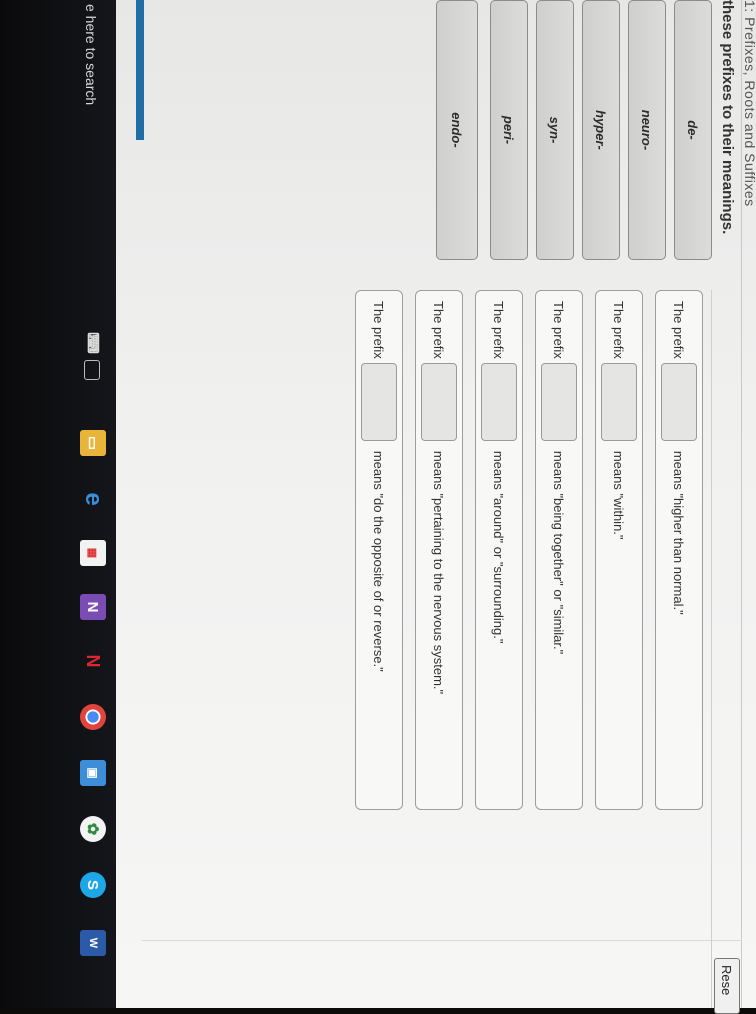  What do you see at coordinates (93, 661) in the screenshot?
I see `netflix-icon: N` at bounding box center [93, 661].